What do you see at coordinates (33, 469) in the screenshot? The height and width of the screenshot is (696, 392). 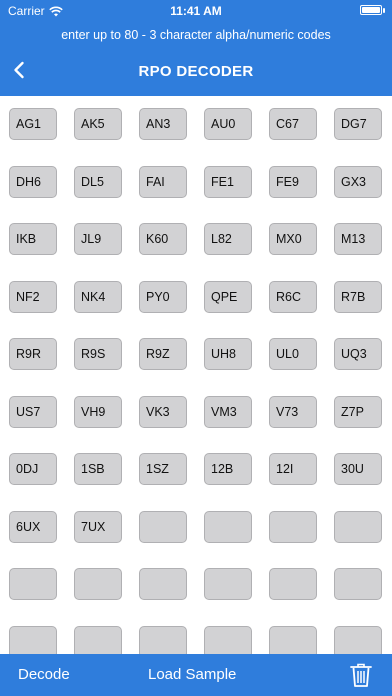 I see `code-field: 0DJ` at bounding box center [33, 469].